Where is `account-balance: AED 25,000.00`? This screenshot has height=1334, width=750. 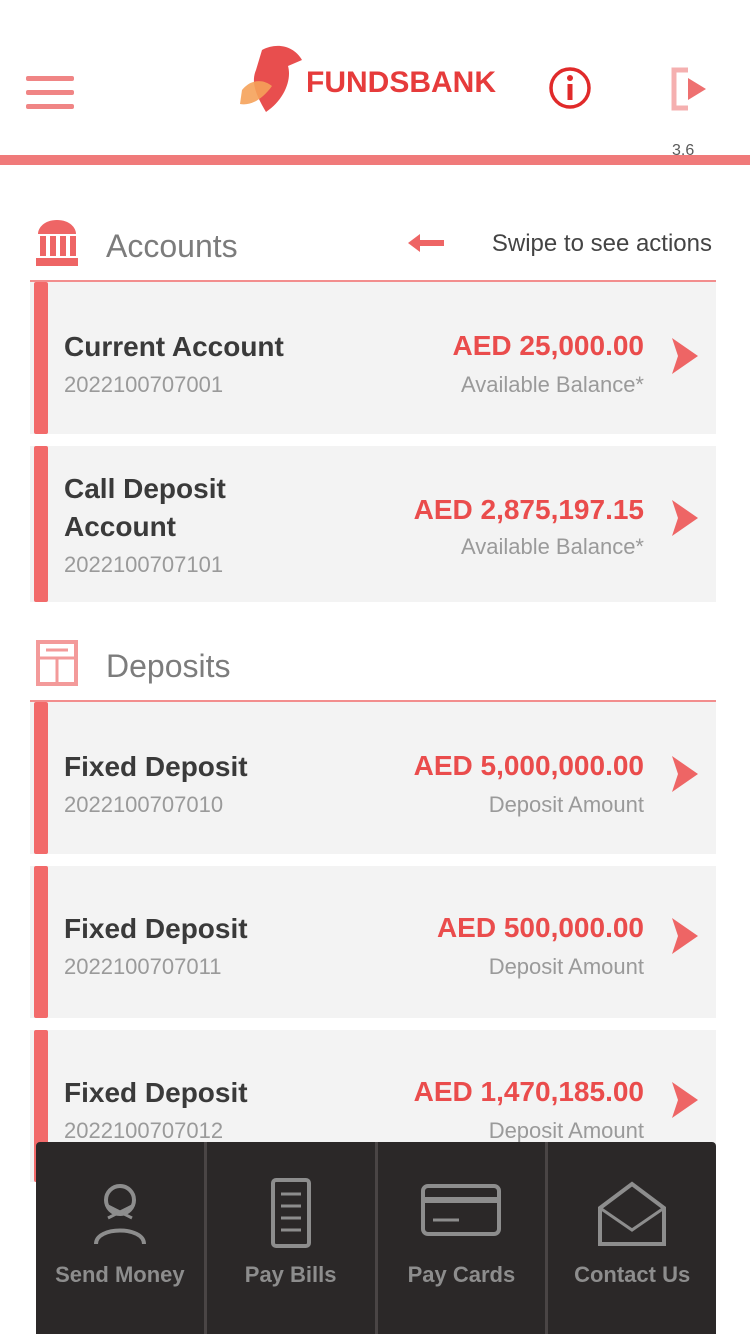
account-balance: AED 25,000.00 is located at coordinates (548, 345).